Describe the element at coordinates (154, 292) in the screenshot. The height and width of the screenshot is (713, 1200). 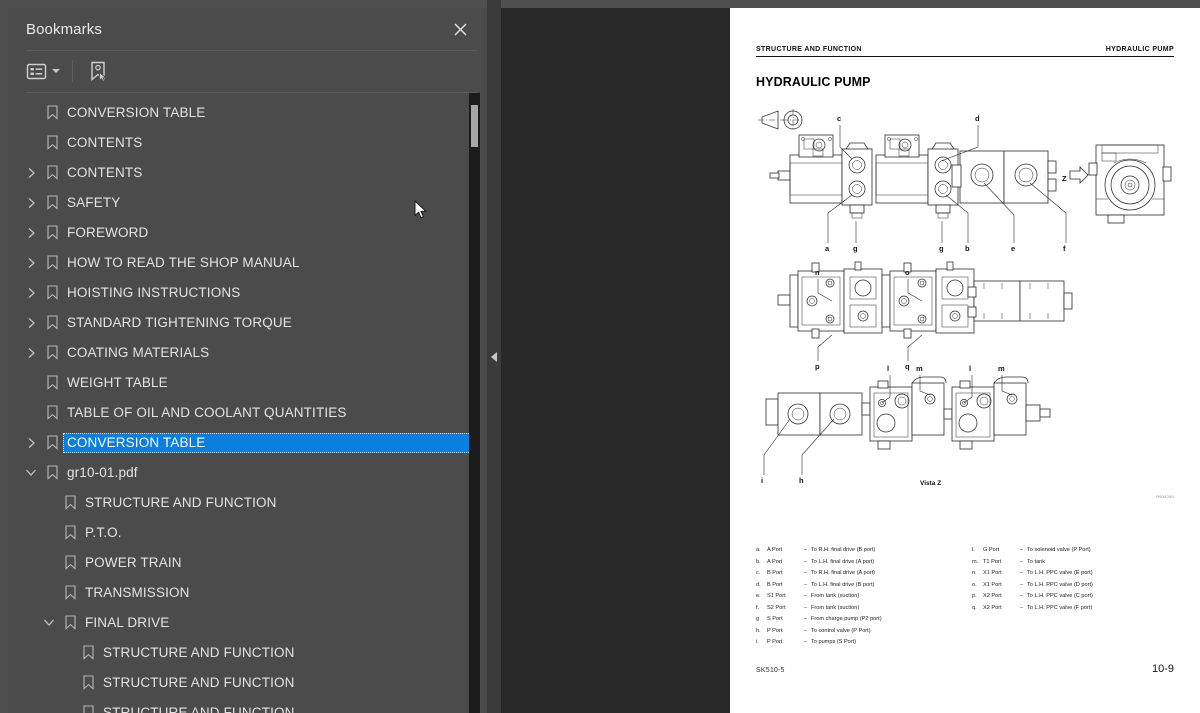
I see `bookmark-label: HOISTING INSTRUCTIONS` at that location.